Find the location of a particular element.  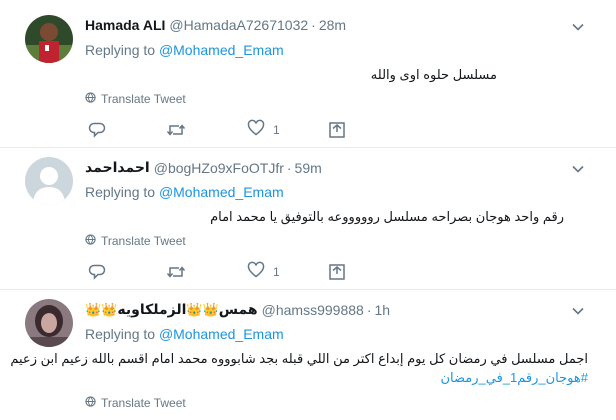

timestamp: 59m is located at coordinates (308, 168).